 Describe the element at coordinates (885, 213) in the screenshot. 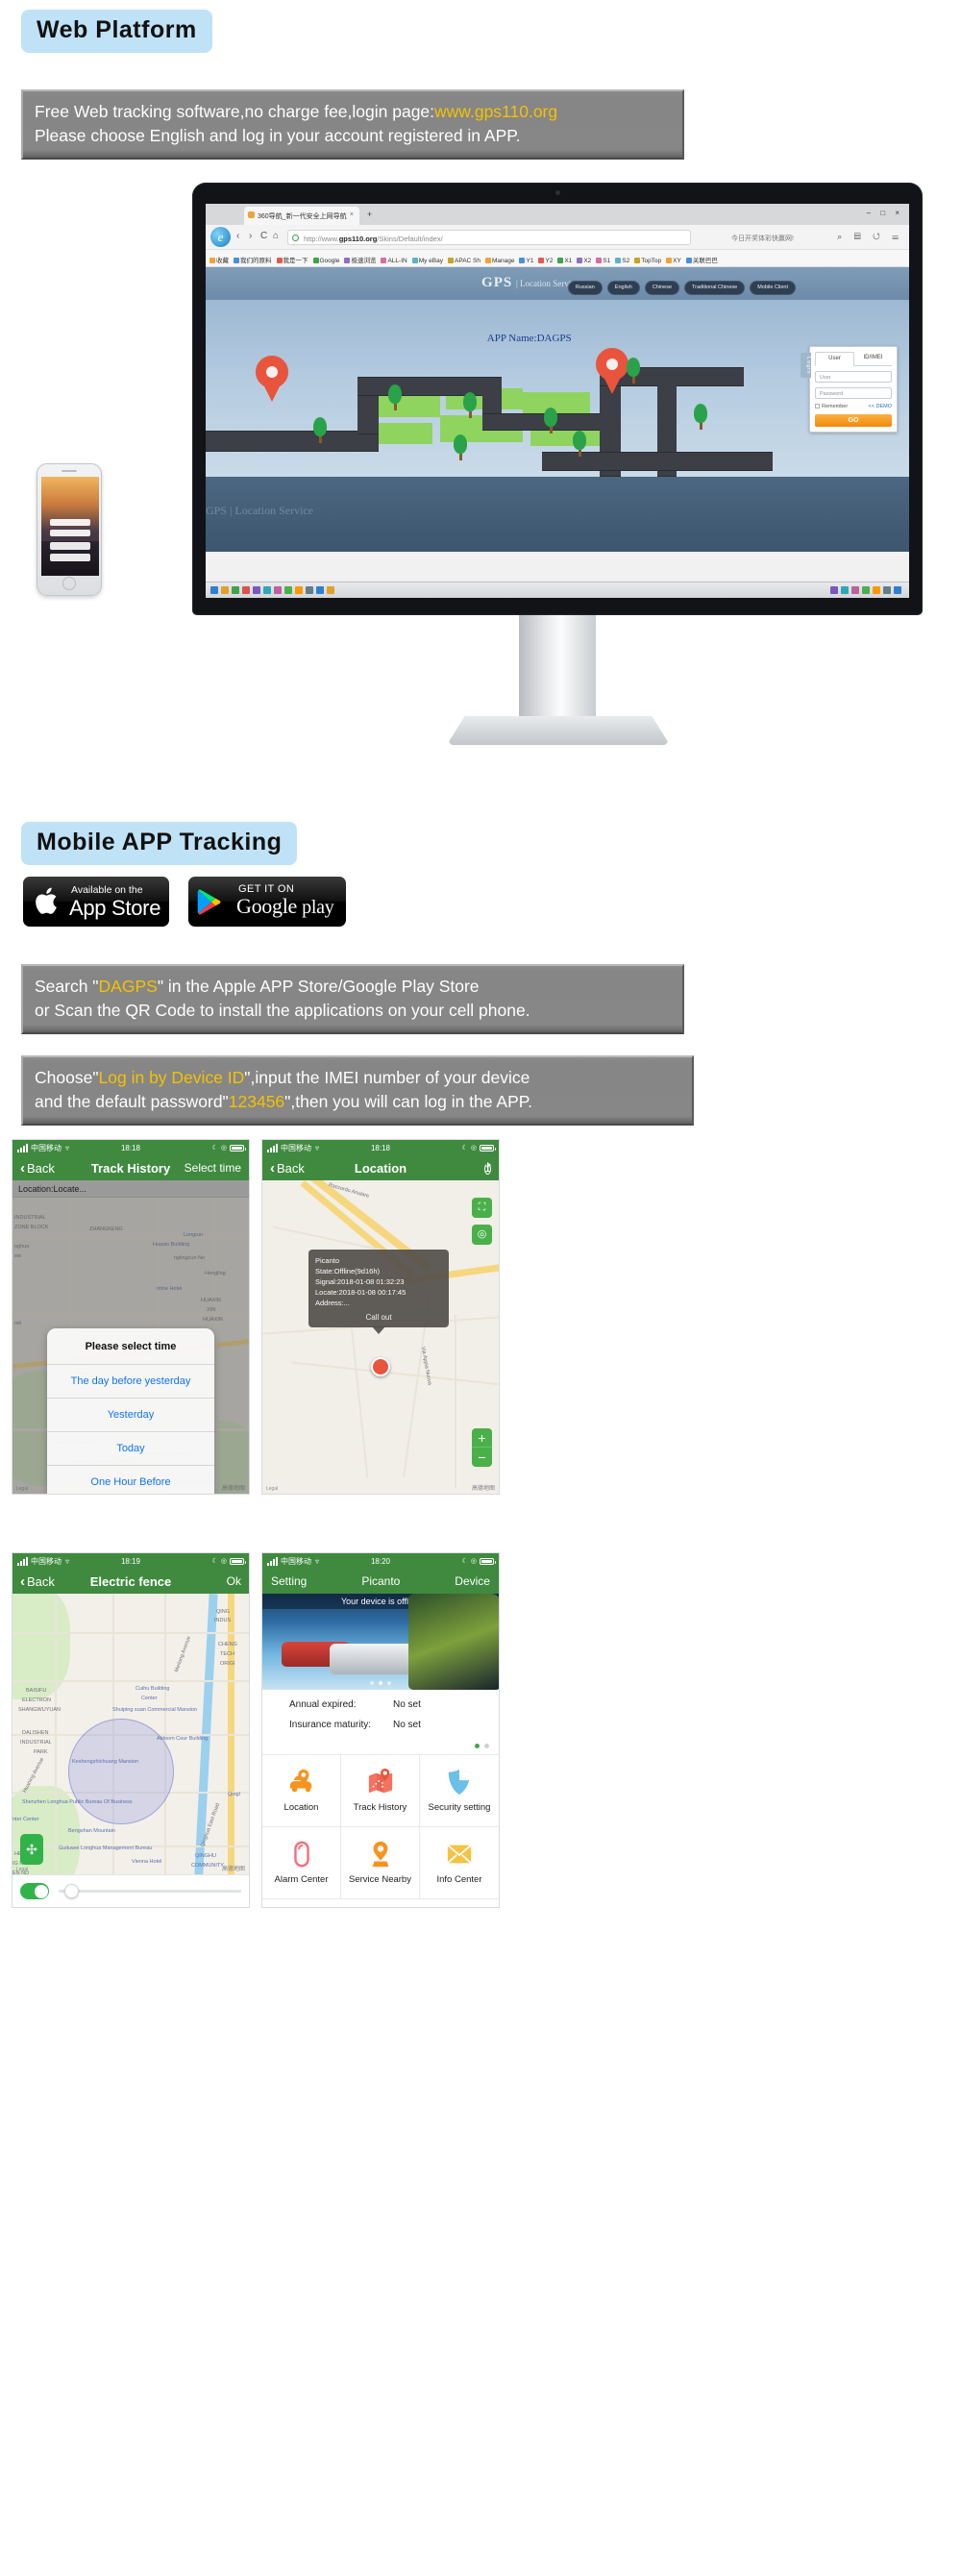

I see `window-controls: – □ ×` at that location.